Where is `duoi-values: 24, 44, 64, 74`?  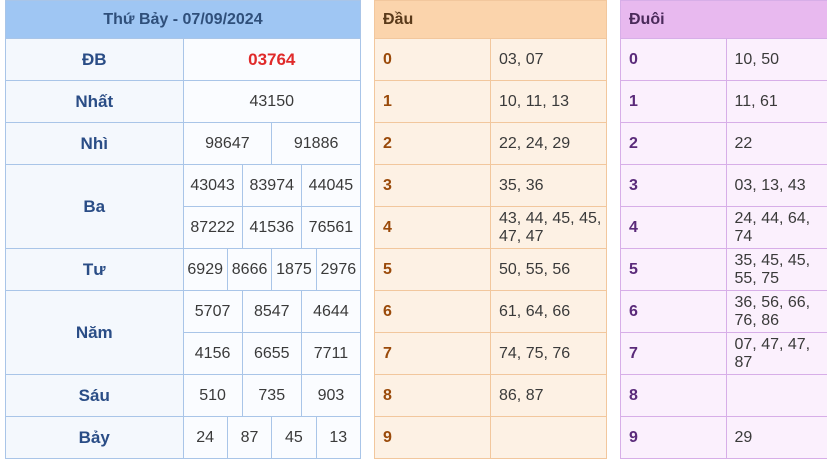 duoi-values: 24, 44, 64, 74 is located at coordinates (776, 227).